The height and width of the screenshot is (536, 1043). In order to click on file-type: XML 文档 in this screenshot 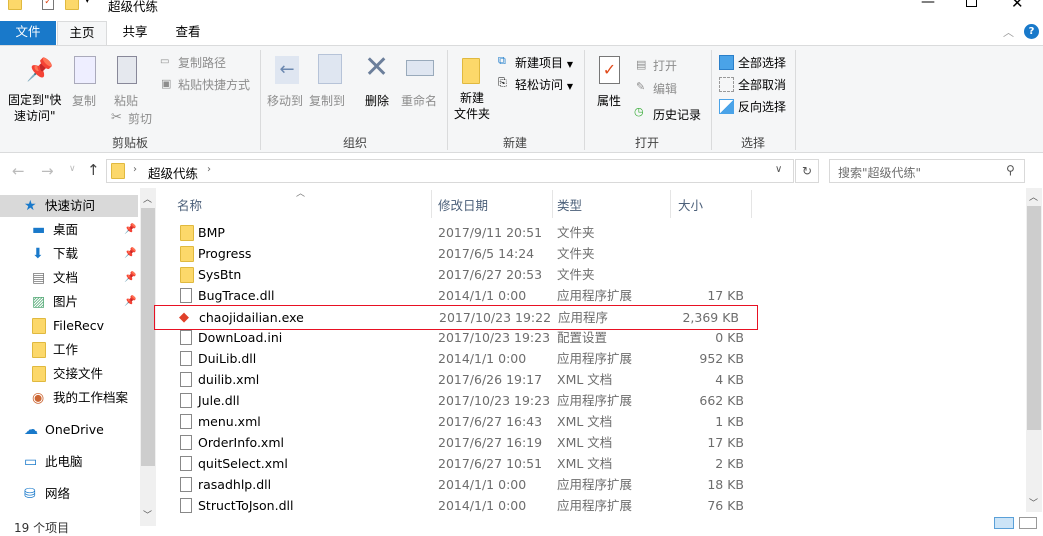, I will do `click(585, 463)`.